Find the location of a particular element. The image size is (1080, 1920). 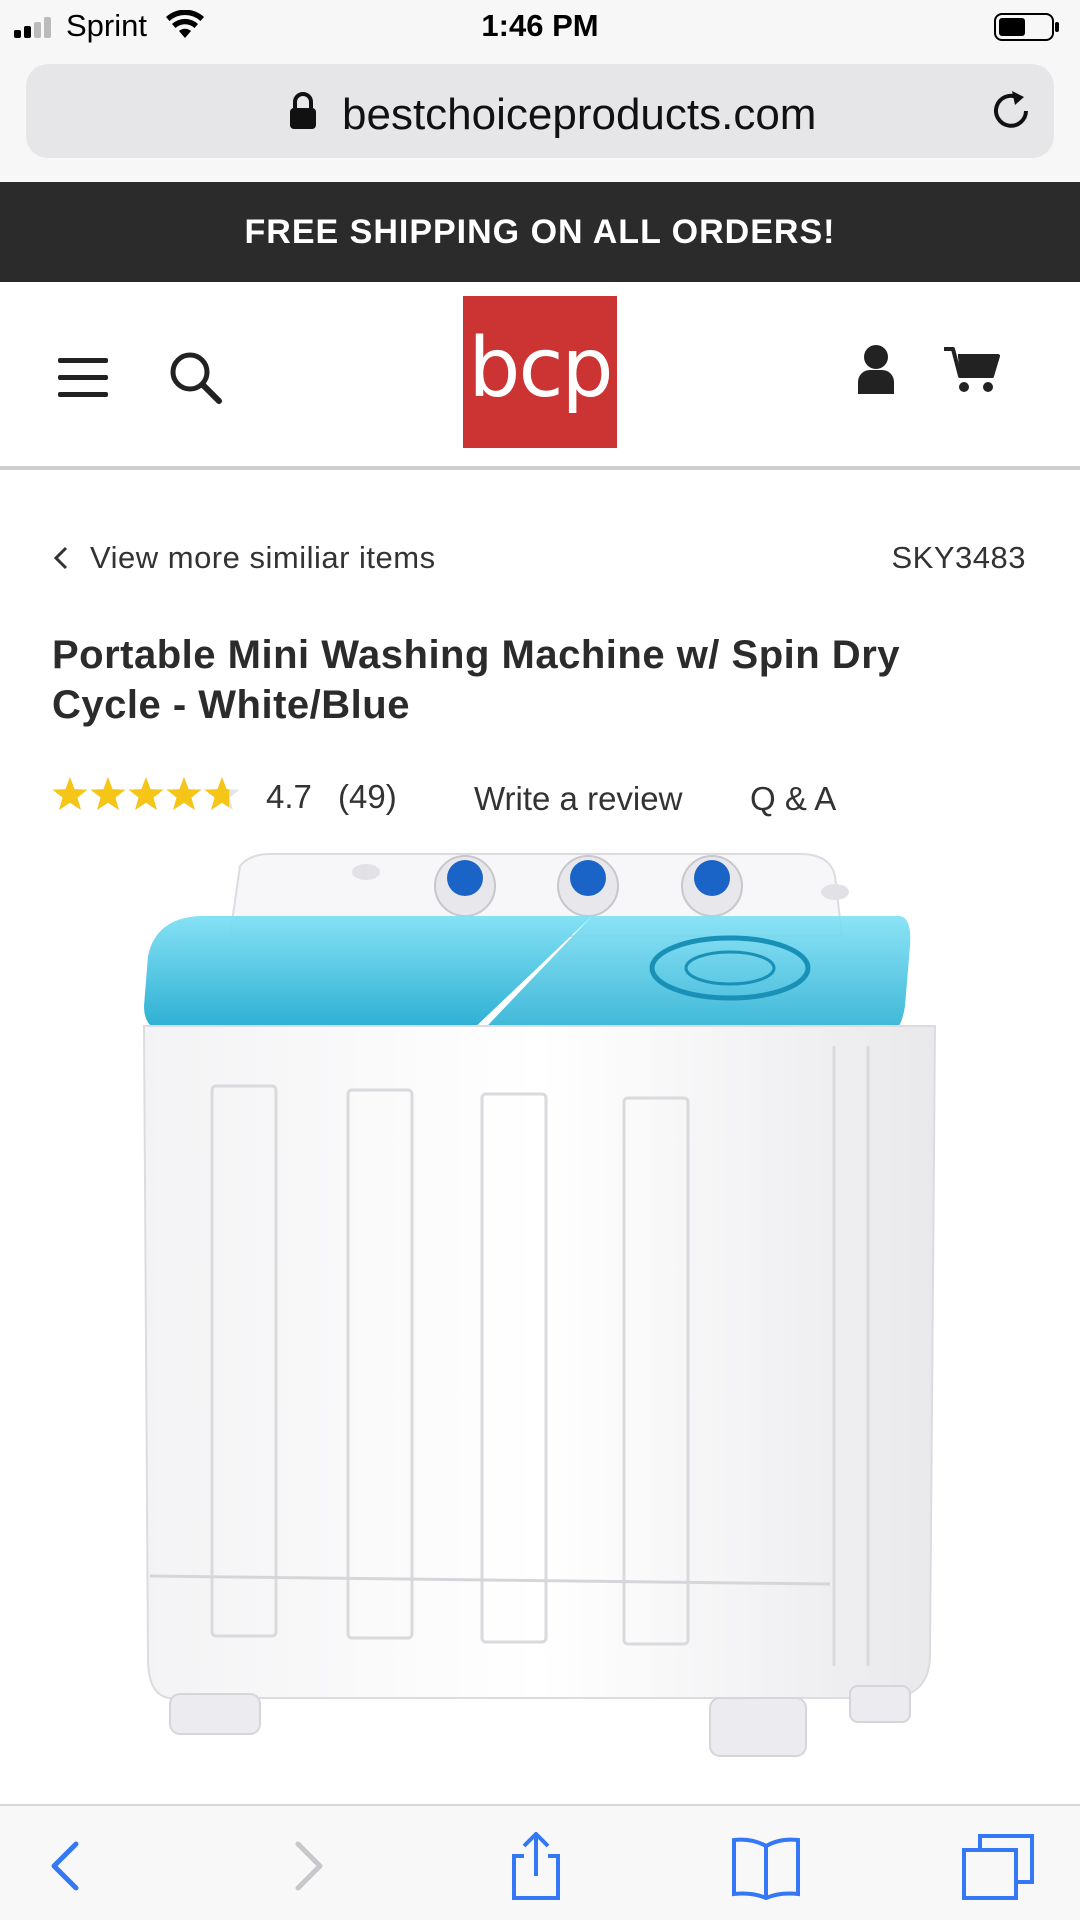

reload-icon is located at coordinates (1011, 111).